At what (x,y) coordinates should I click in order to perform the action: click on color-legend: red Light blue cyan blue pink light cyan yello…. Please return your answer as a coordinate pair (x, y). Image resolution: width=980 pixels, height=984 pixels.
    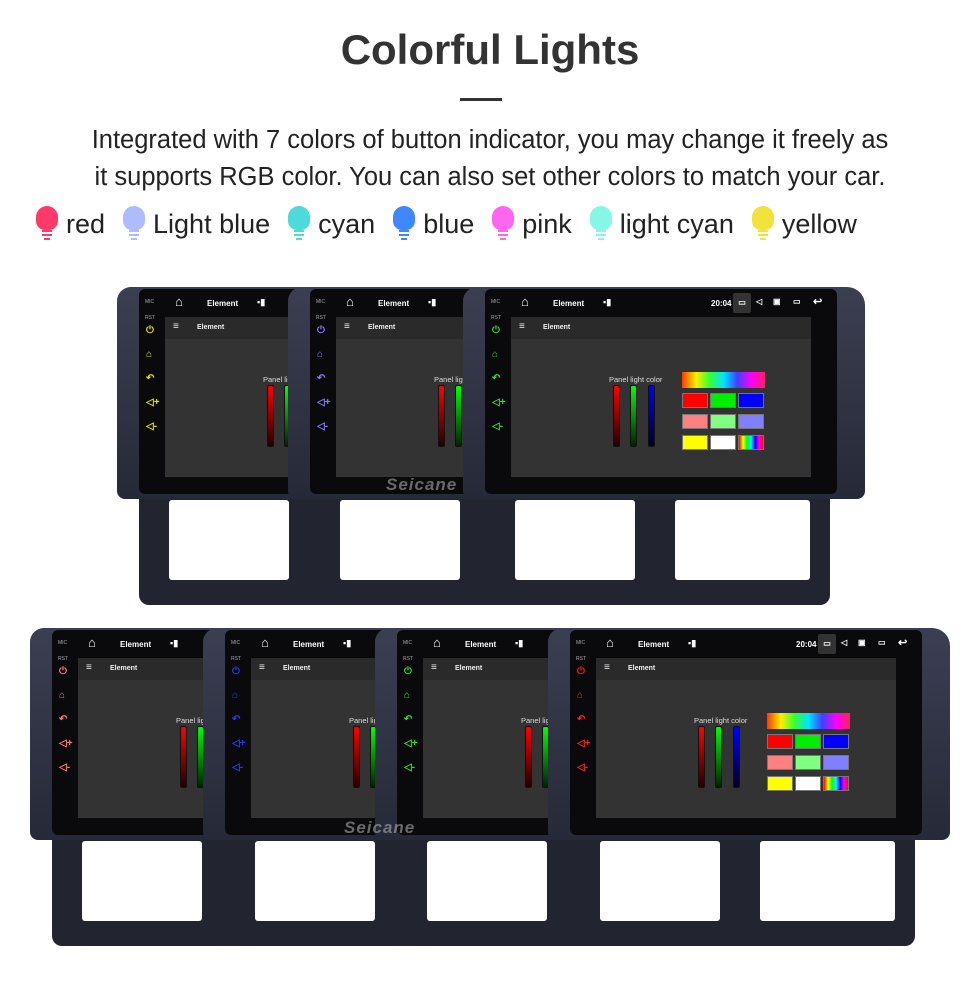
    Looking at the image, I should click on (455, 224).